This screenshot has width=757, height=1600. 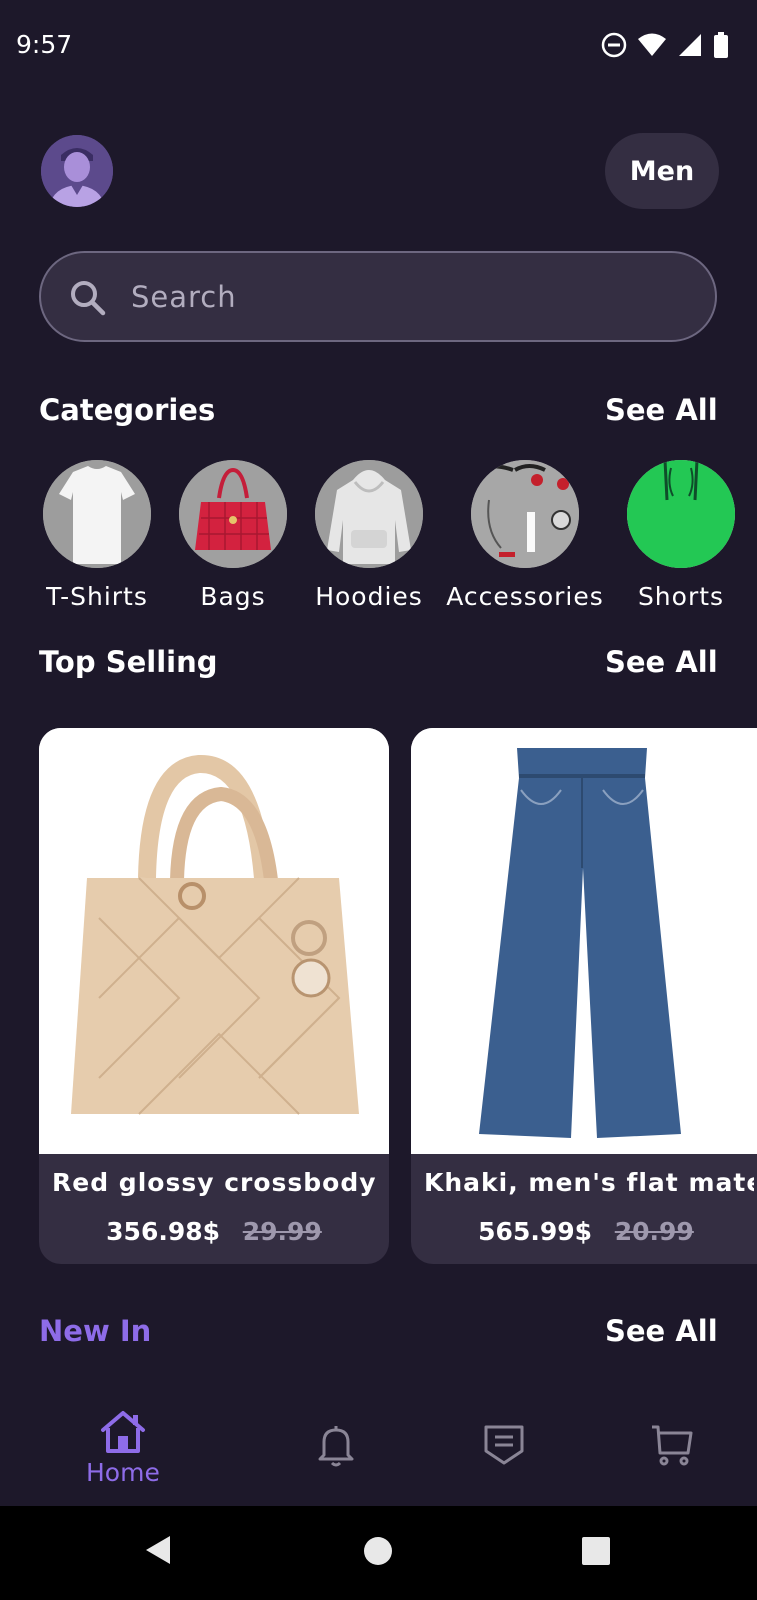 What do you see at coordinates (97, 596) in the screenshot?
I see `category-label: T-Shirts` at bounding box center [97, 596].